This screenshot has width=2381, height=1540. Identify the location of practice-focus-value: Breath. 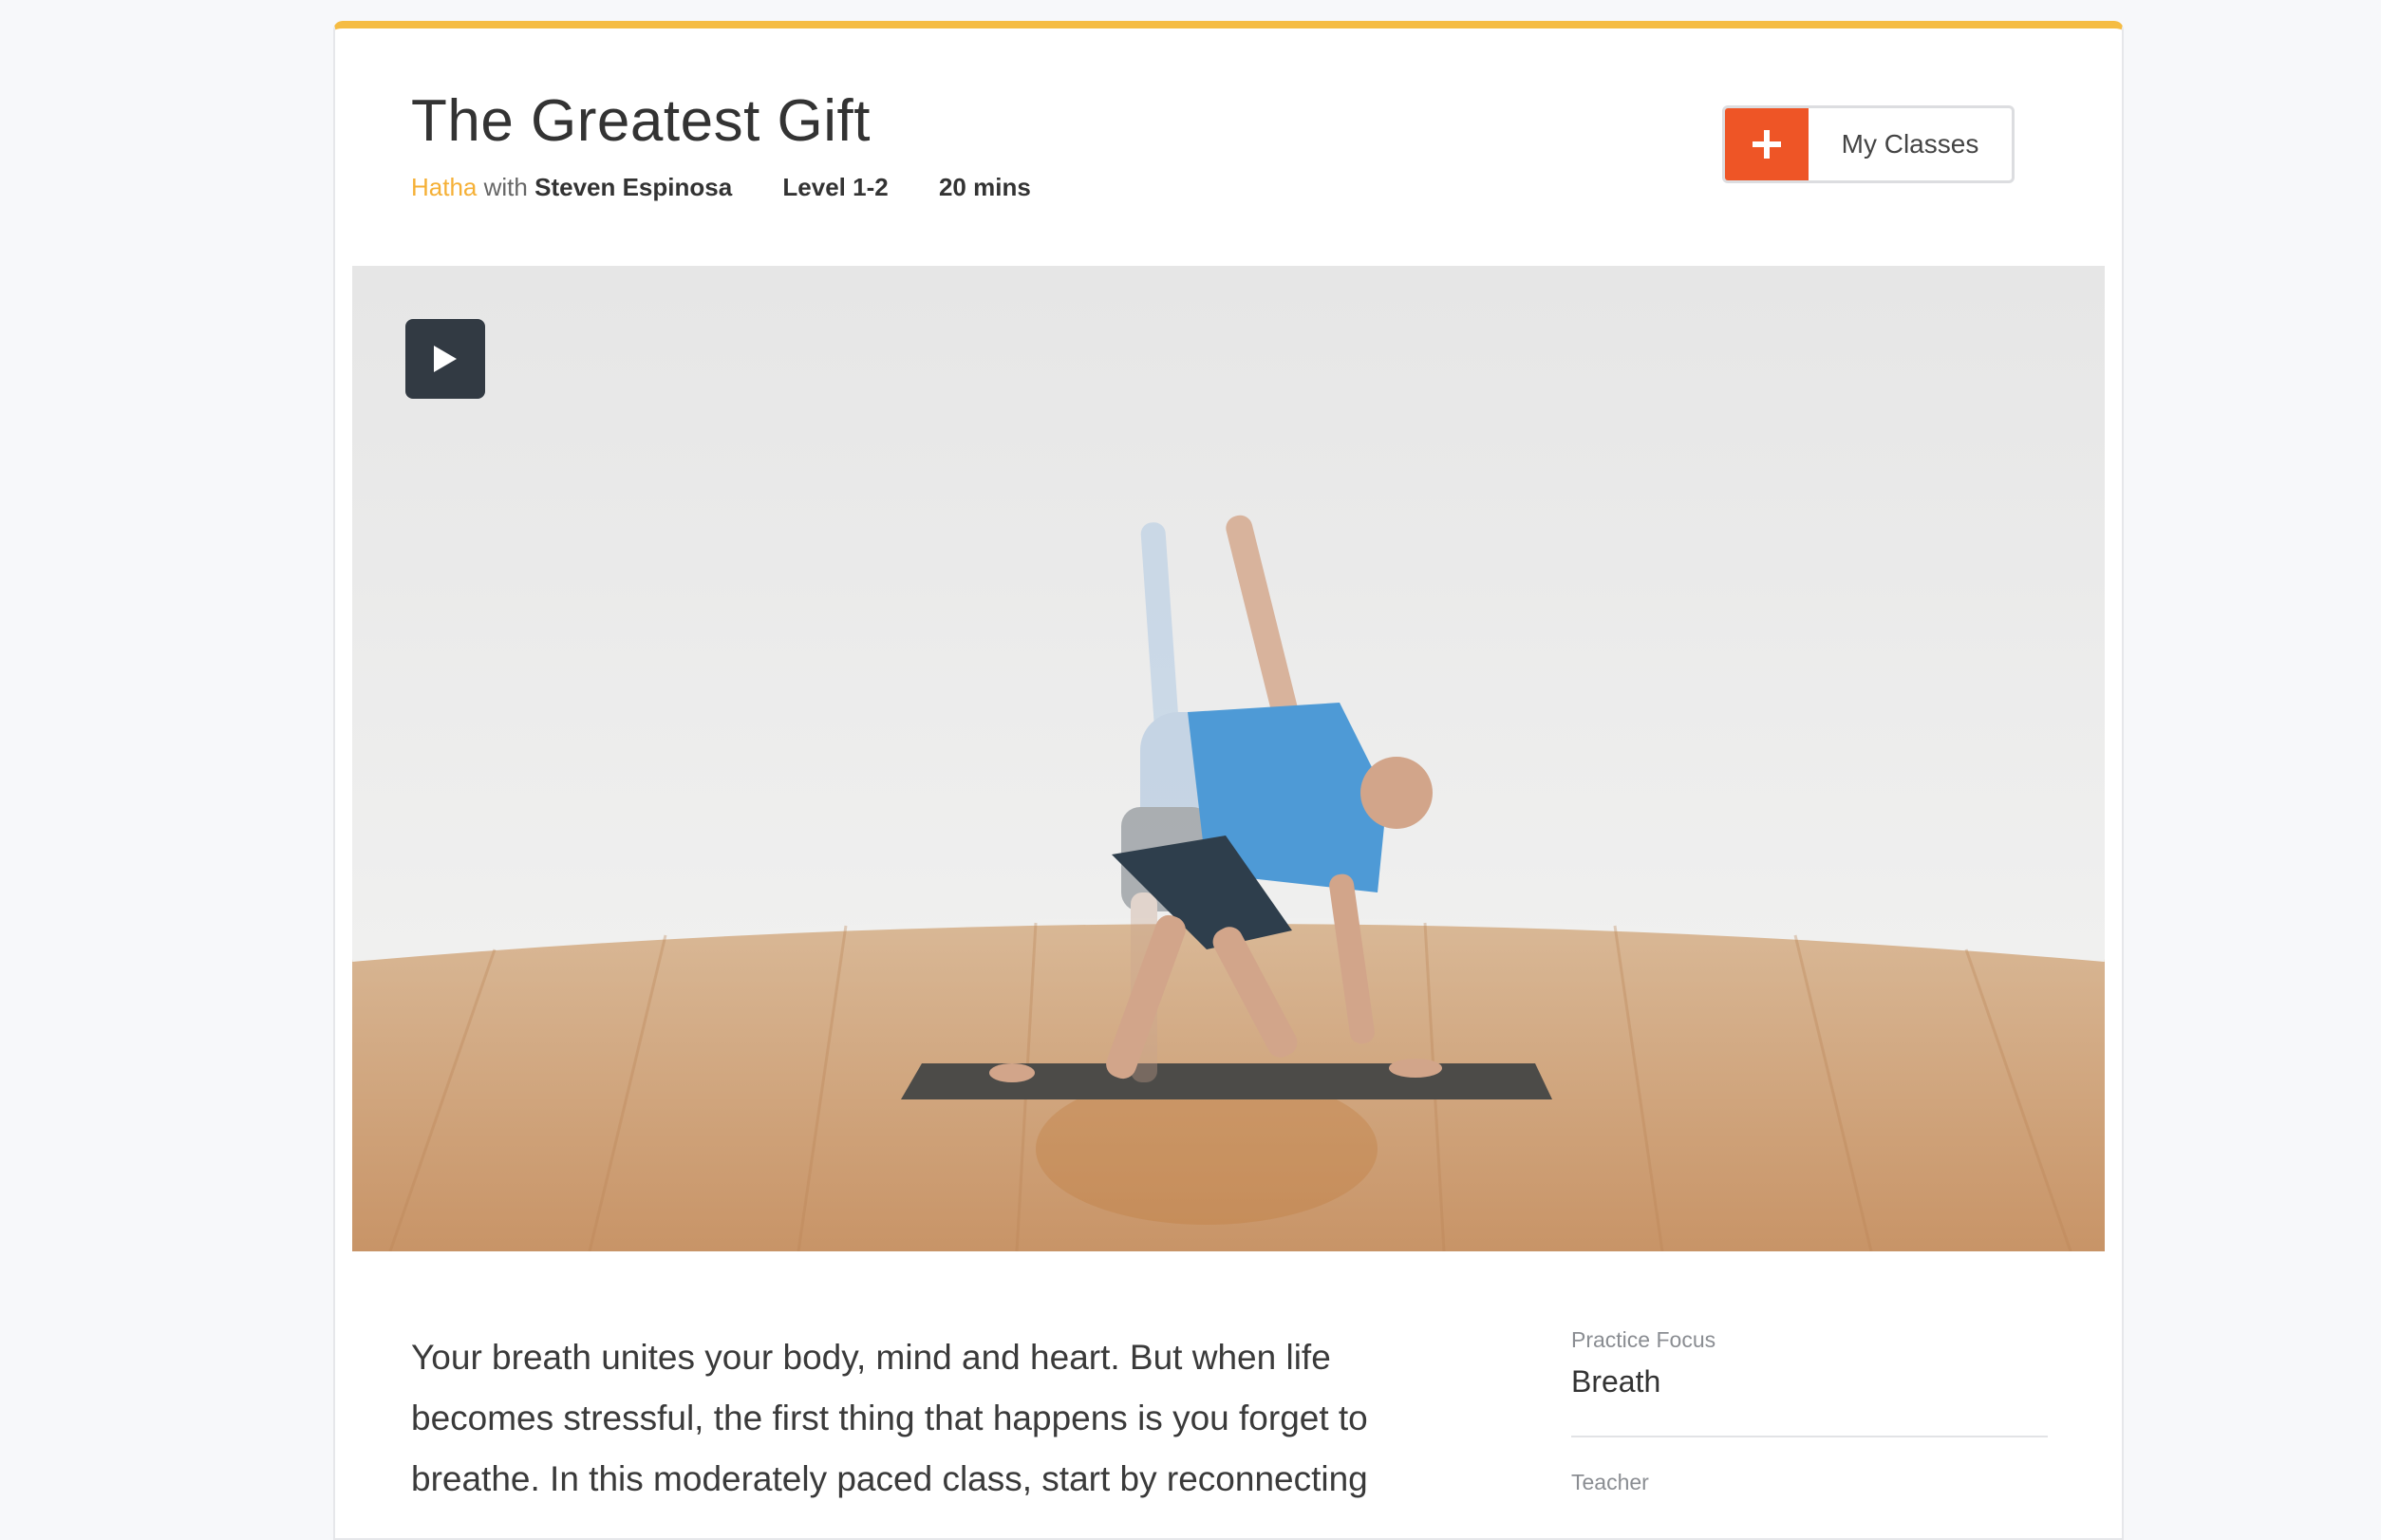
(1810, 1381).